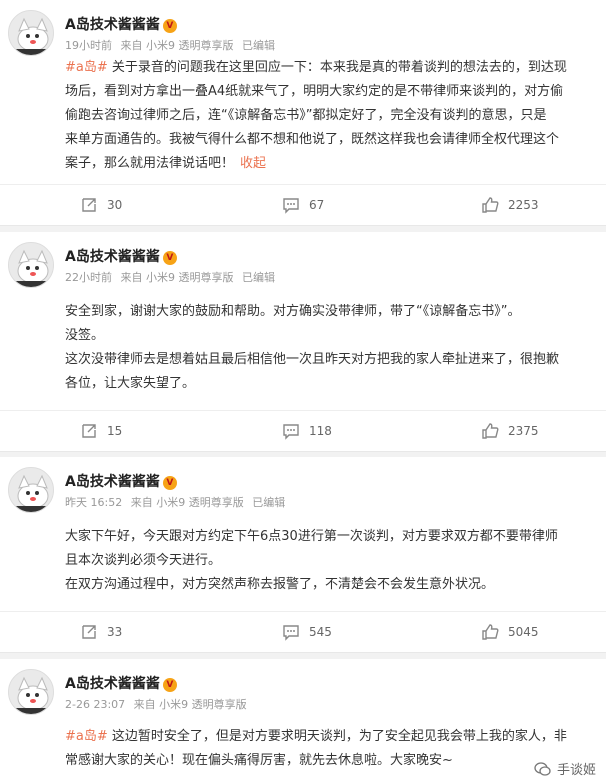  I want to click on comment-button: 545, so click(307, 632).